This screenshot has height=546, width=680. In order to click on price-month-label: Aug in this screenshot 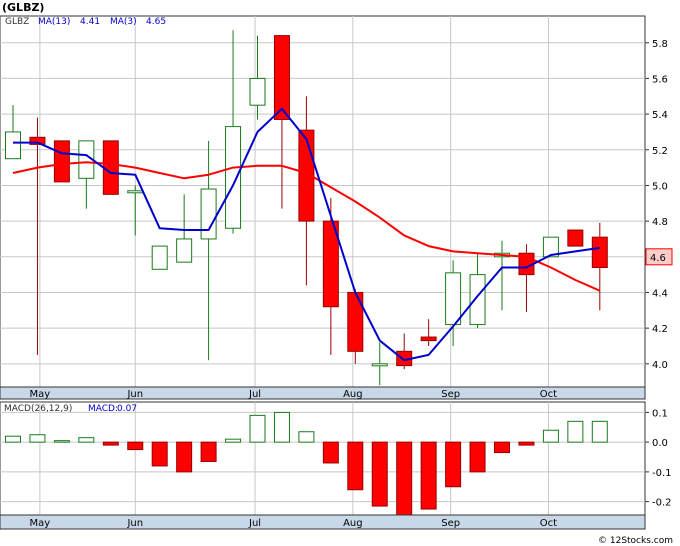, I will do `click(353, 394)`.